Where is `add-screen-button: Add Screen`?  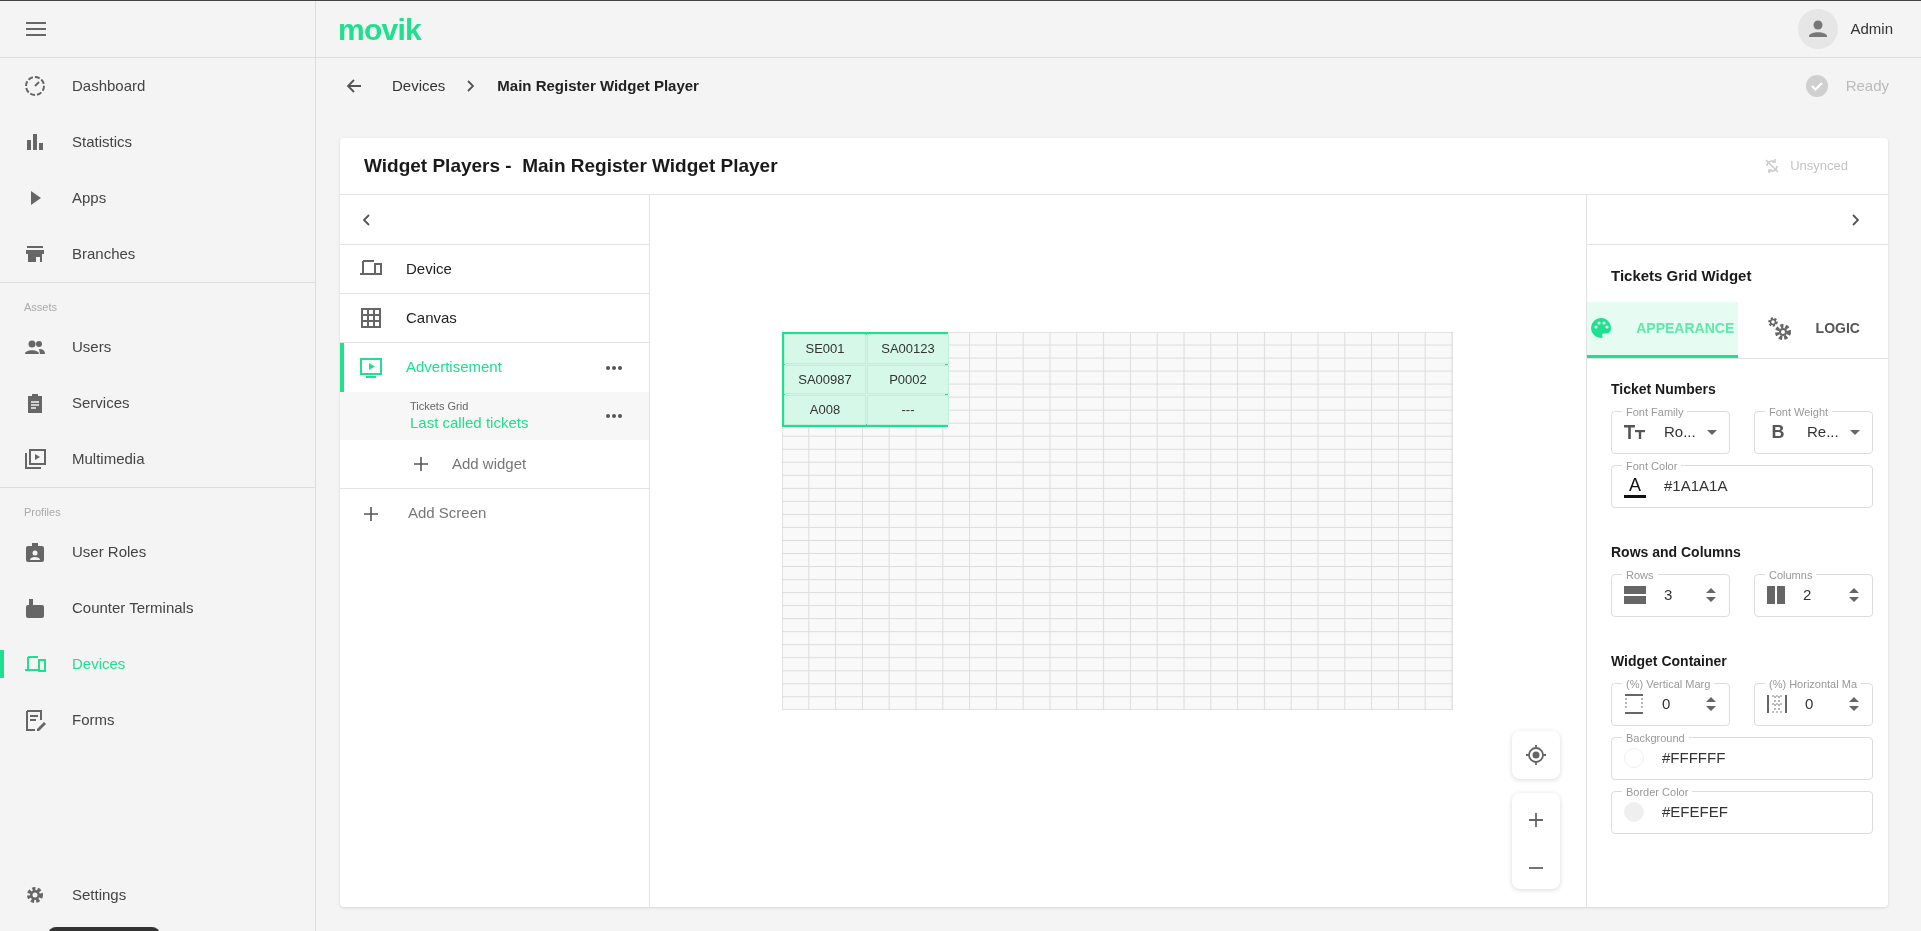 add-screen-button: Add Screen is located at coordinates (425, 513).